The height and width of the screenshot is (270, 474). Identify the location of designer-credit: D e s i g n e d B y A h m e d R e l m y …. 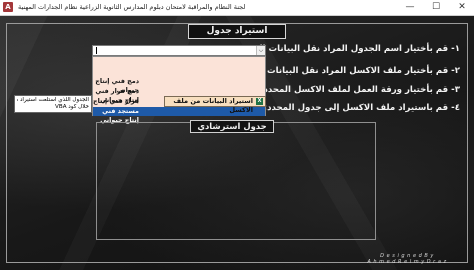
(407, 259).